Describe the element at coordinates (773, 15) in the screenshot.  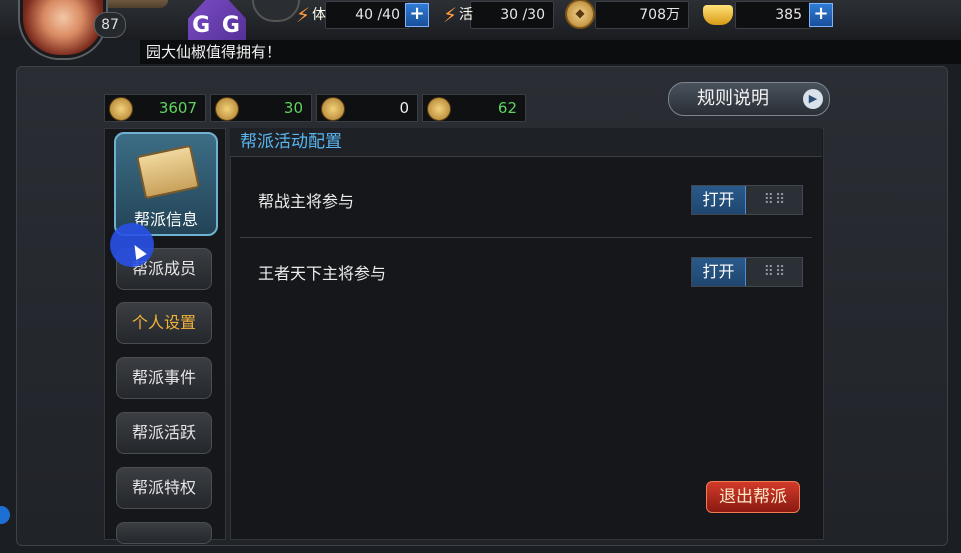
I see `gold-box: 385` at that location.